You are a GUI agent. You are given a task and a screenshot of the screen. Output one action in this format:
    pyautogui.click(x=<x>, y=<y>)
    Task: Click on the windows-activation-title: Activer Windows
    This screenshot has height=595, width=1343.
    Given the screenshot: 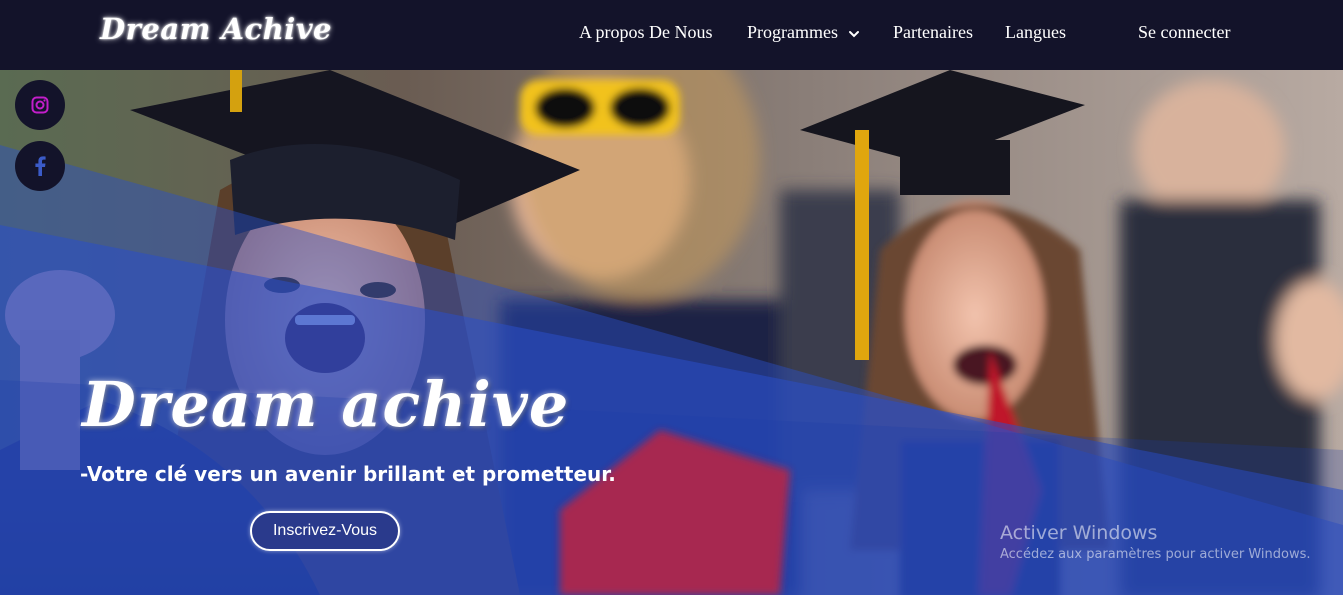 What is the action you would take?
    pyautogui.click(x=1079, y=533)
    